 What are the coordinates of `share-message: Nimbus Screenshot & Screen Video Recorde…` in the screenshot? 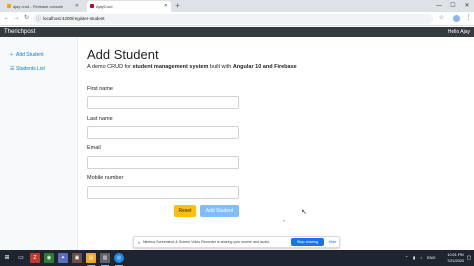 It's located at (206, 242).